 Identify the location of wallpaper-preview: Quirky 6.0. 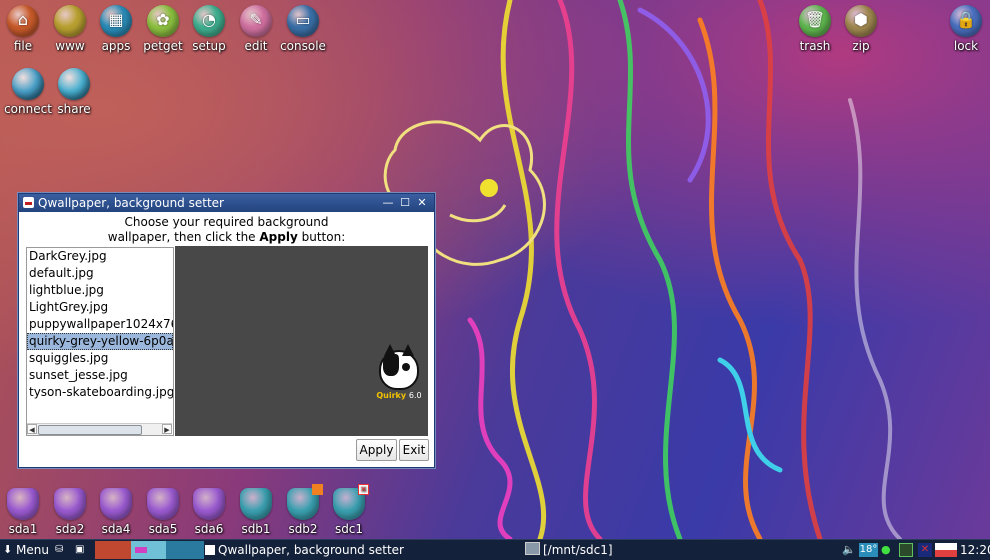
(301, 341).